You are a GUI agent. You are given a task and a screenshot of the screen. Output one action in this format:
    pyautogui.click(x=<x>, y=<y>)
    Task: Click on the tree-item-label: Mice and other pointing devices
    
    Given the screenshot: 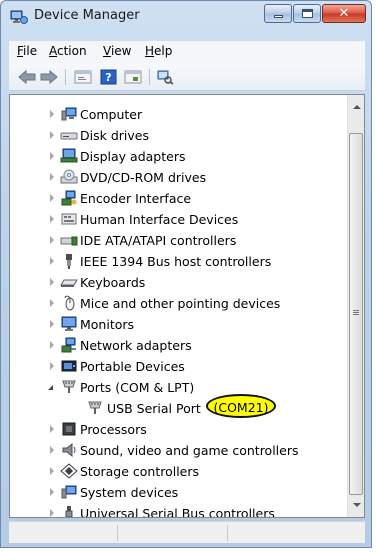 What is the action you would take?
    pyautogui.click(x=180, y=303)
    